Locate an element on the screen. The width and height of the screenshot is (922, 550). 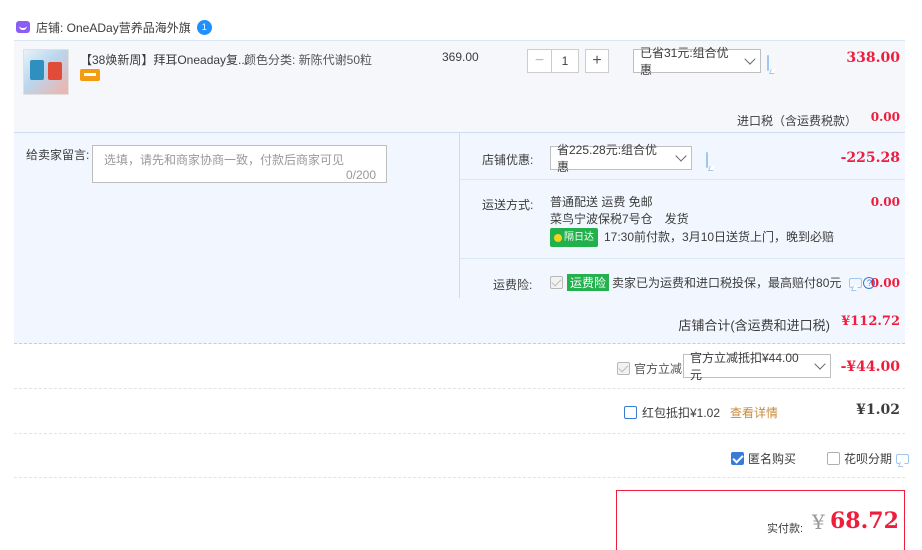
red-packet-checkbox is located at coordinates (630, 412).